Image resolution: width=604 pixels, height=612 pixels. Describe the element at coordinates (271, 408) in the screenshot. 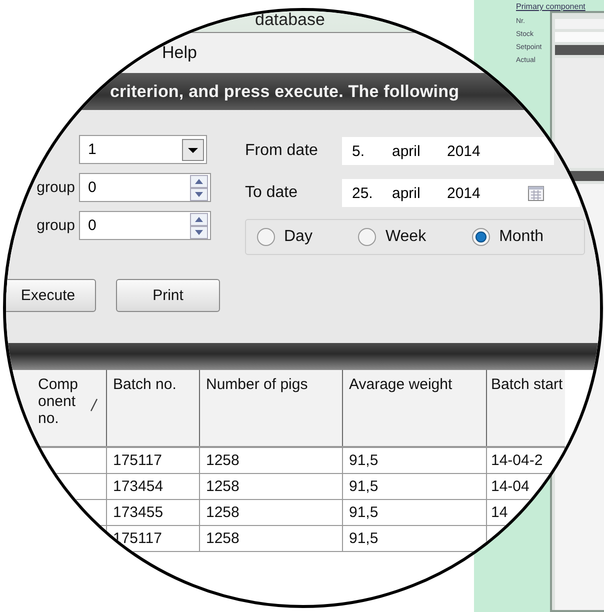

I see `column-header: Number of pigs` at that location.